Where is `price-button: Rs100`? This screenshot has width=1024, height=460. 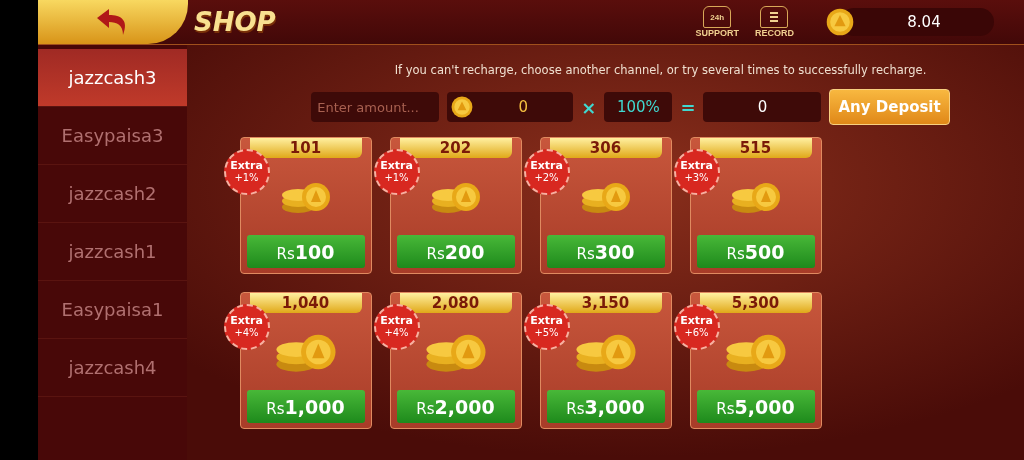
price-button: Rs100 is located at coordinates (305, 251).